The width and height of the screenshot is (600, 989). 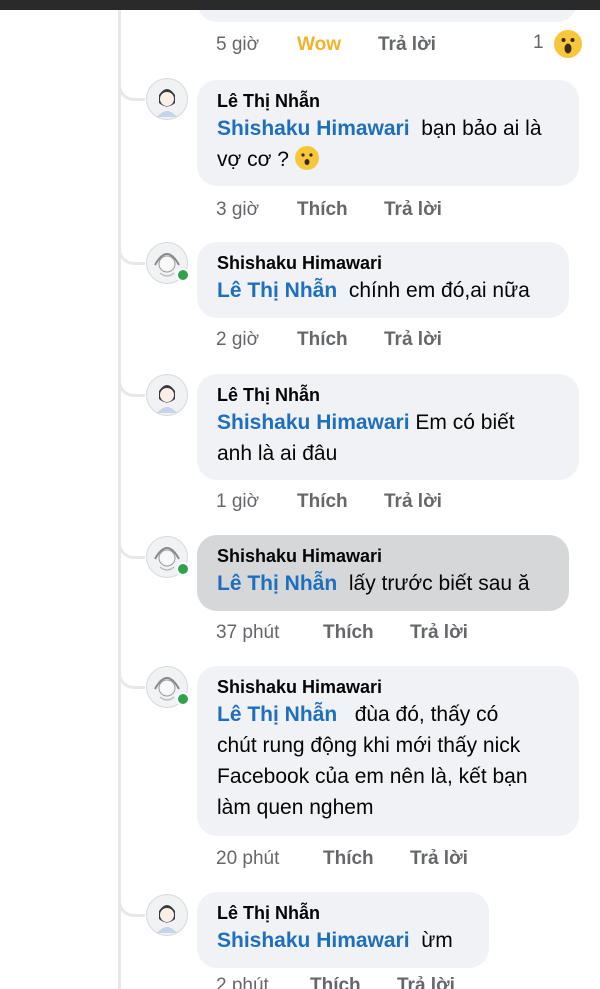 What do you see at coordinates (426, 714) in the screenshot?
I see `comment-text-line: đùa đó, thấy có` at bounding box center [426, 714].